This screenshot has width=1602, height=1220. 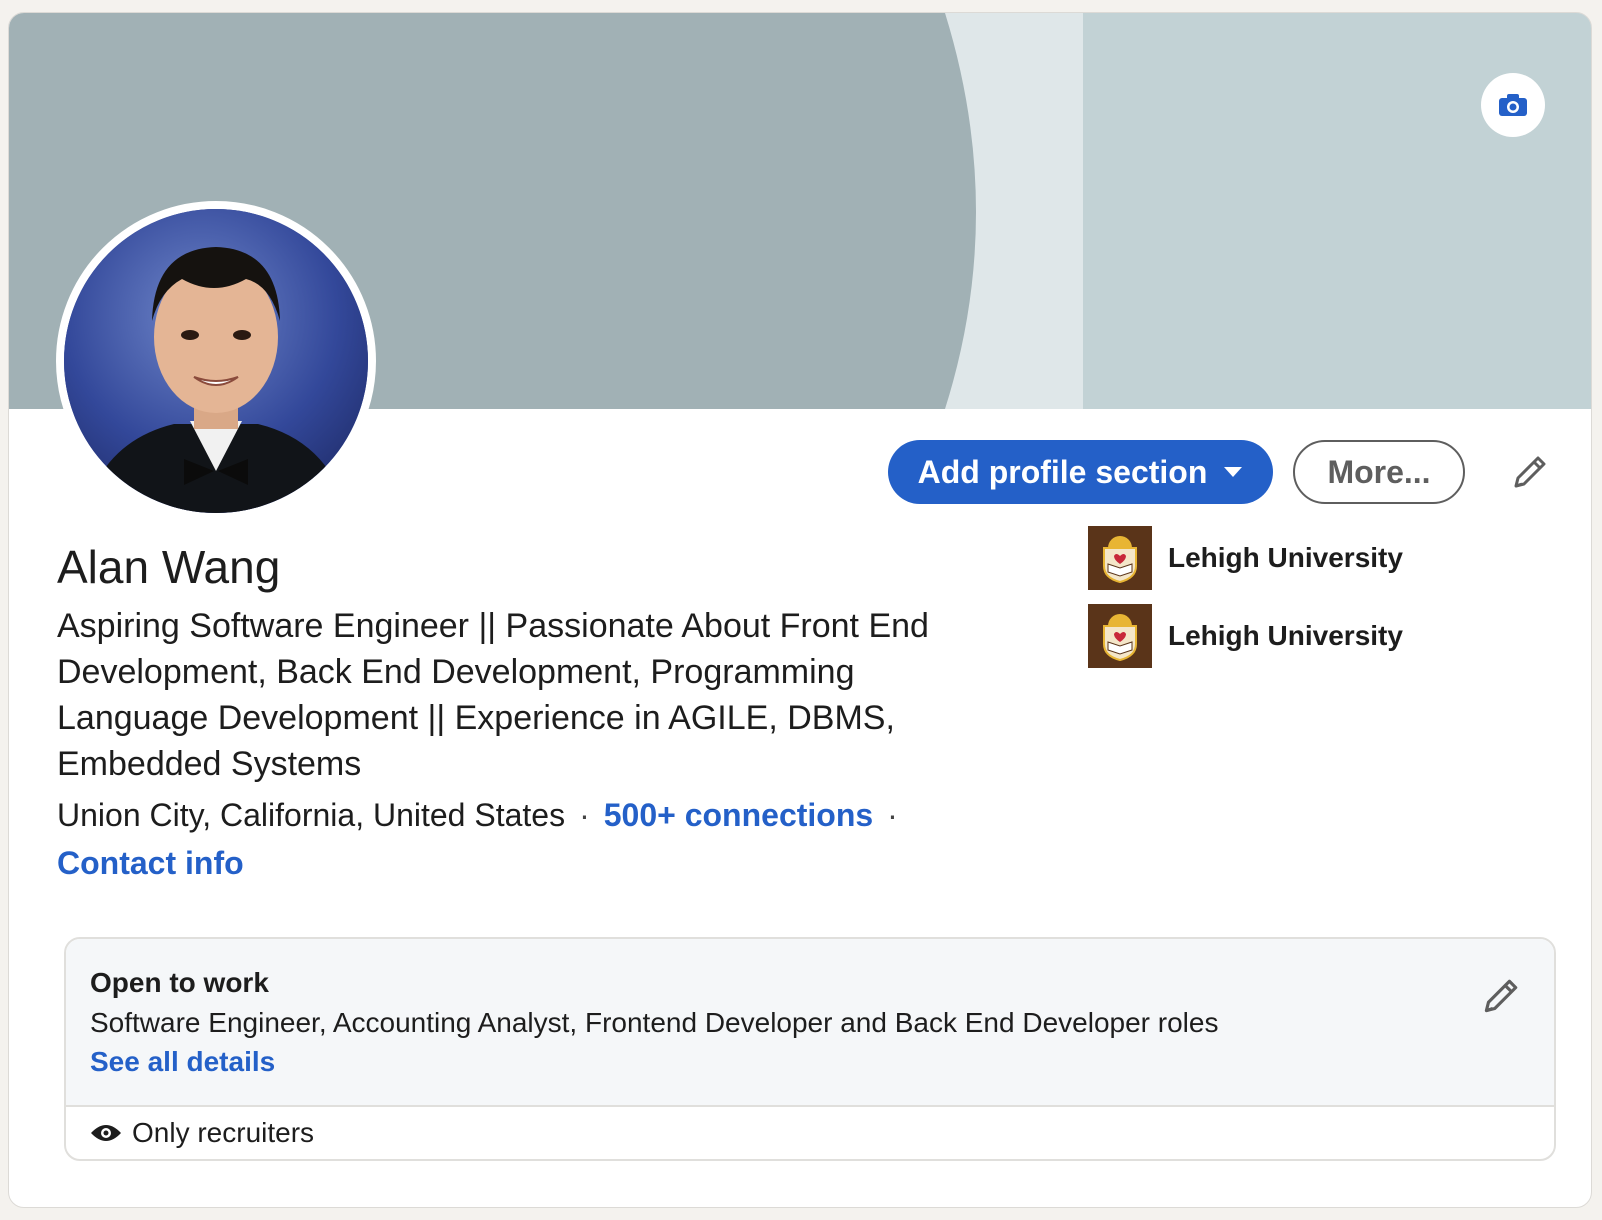 What do you see at coordinates (182, 1062) in the screenshot?
I see `see-all-details-link: See all details` at bounding box center [182, 1062].